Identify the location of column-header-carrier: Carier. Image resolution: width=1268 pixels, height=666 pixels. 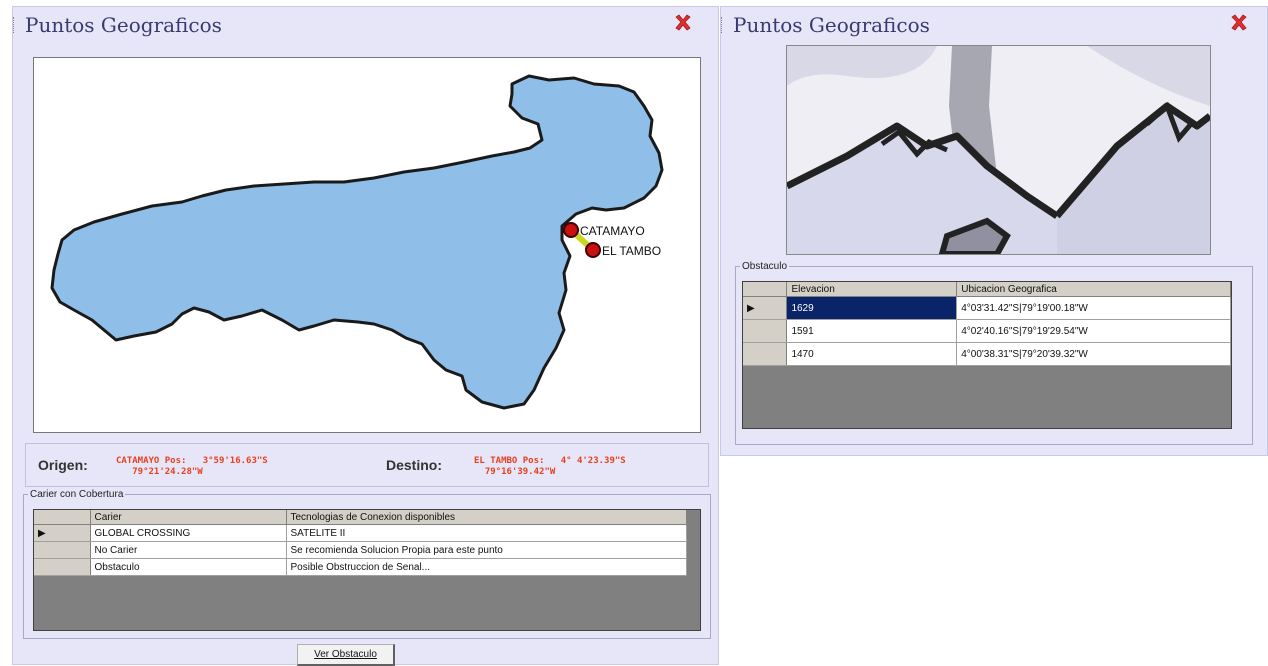
(188, 517).